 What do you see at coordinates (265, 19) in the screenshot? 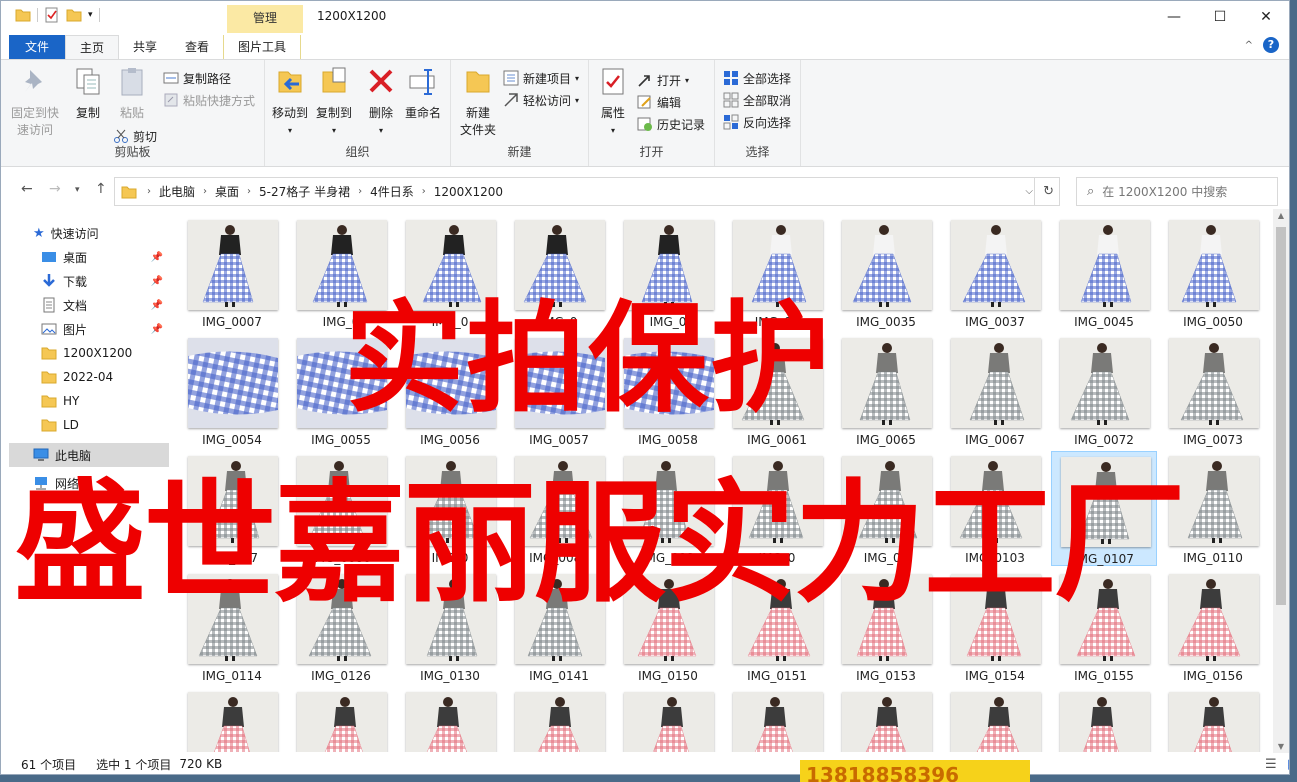
I see `tab-manage: 管理` at bounding box center [265, 19].